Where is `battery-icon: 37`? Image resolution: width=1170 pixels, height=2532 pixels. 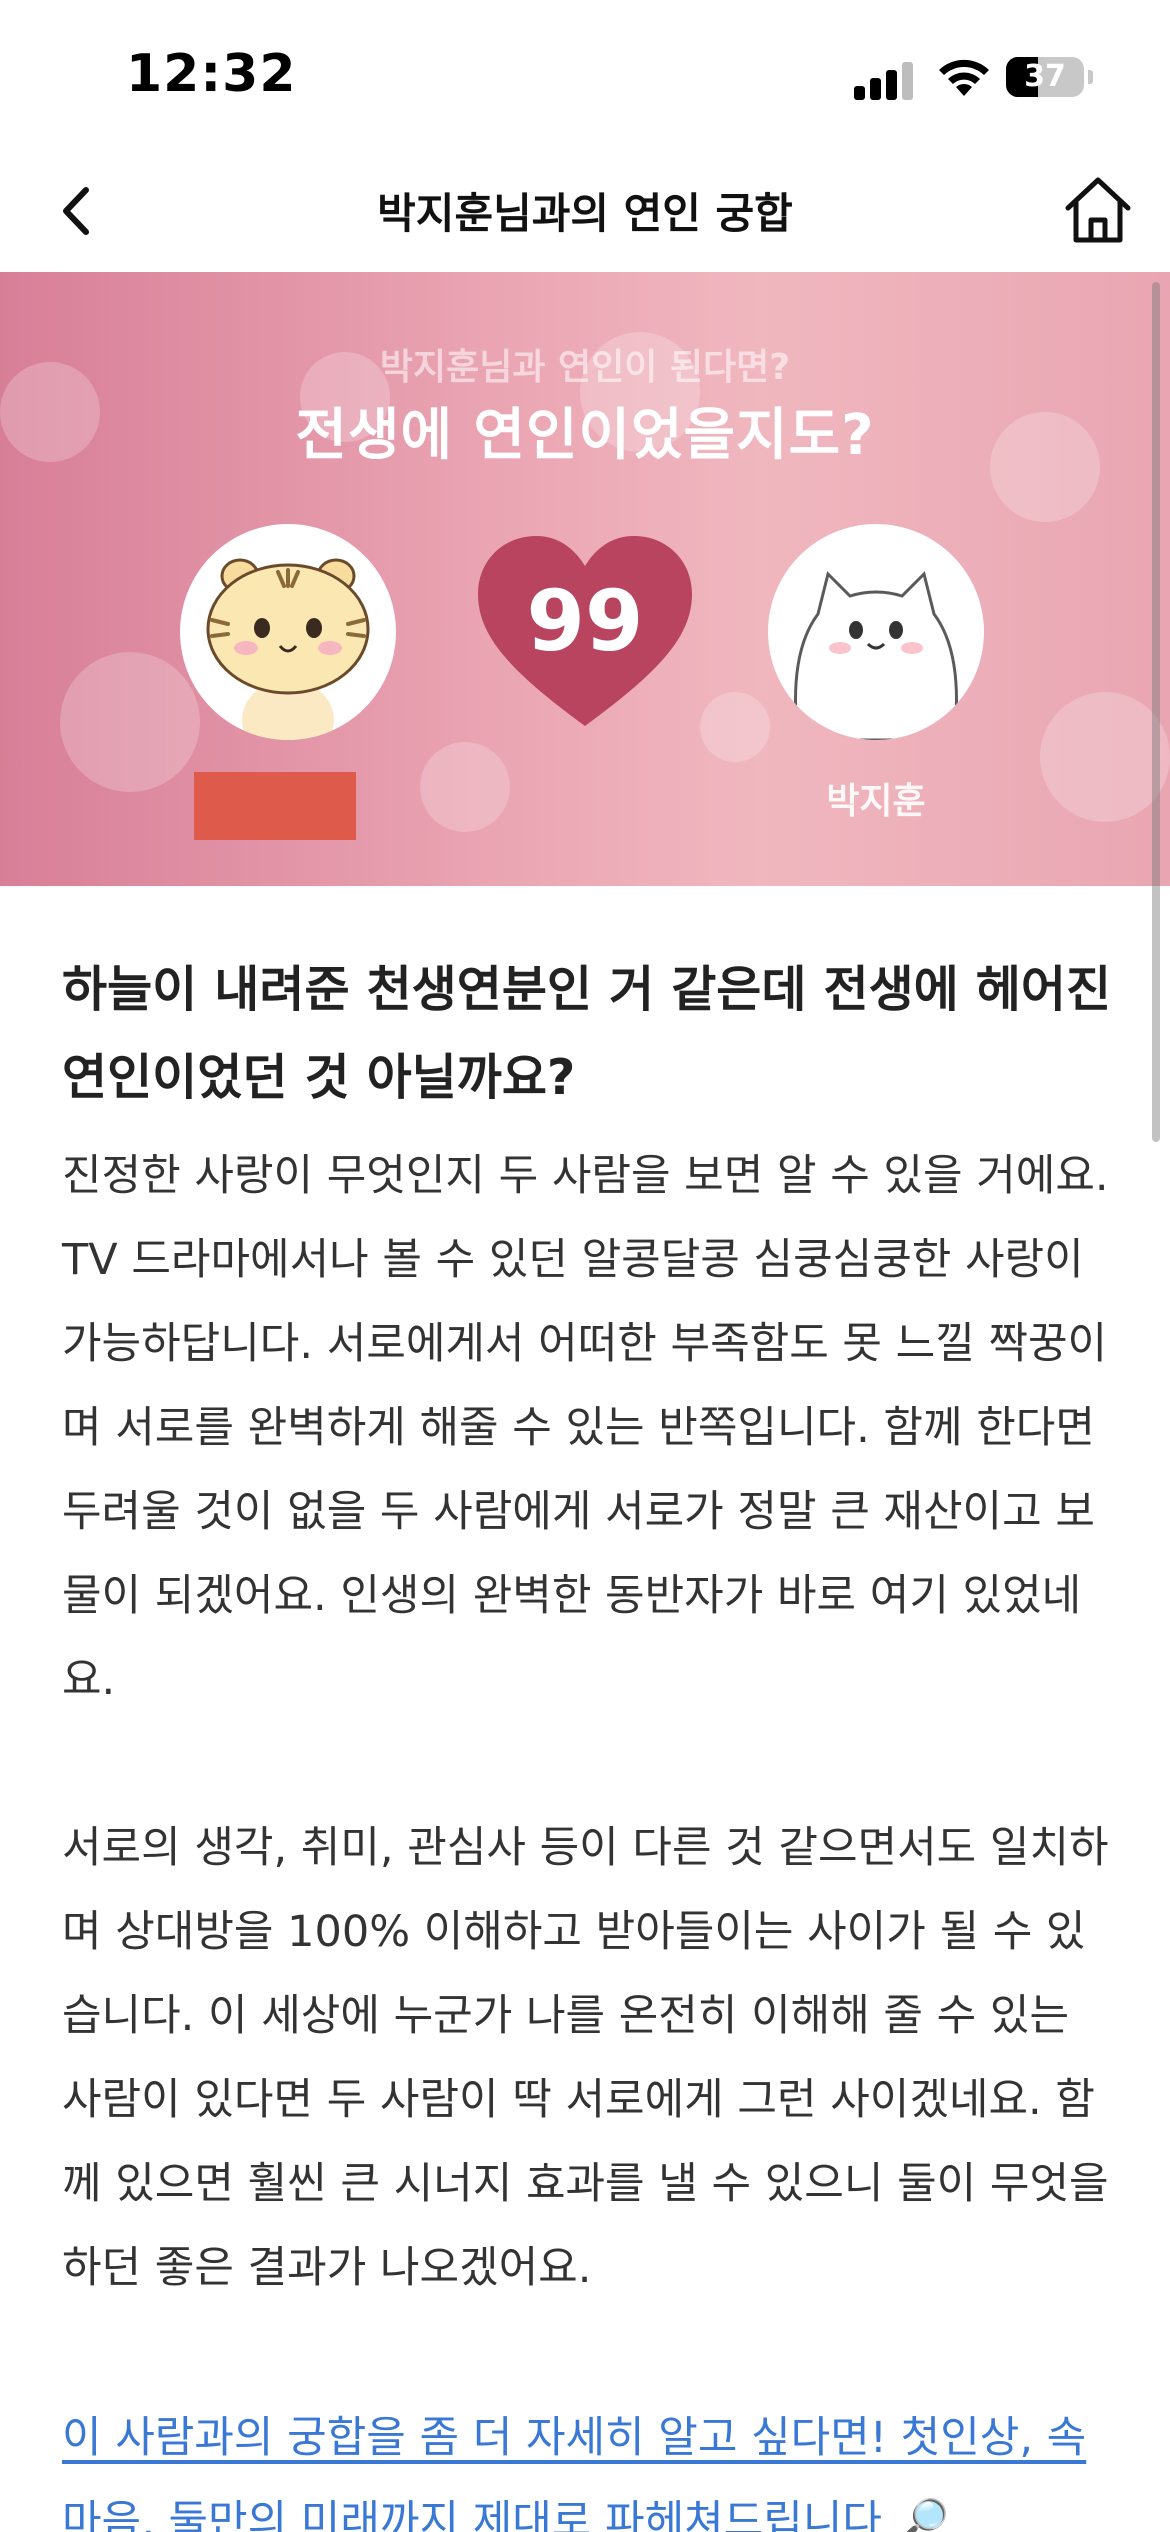
battery-icon: 37 is located at coordinates (1045, 77).